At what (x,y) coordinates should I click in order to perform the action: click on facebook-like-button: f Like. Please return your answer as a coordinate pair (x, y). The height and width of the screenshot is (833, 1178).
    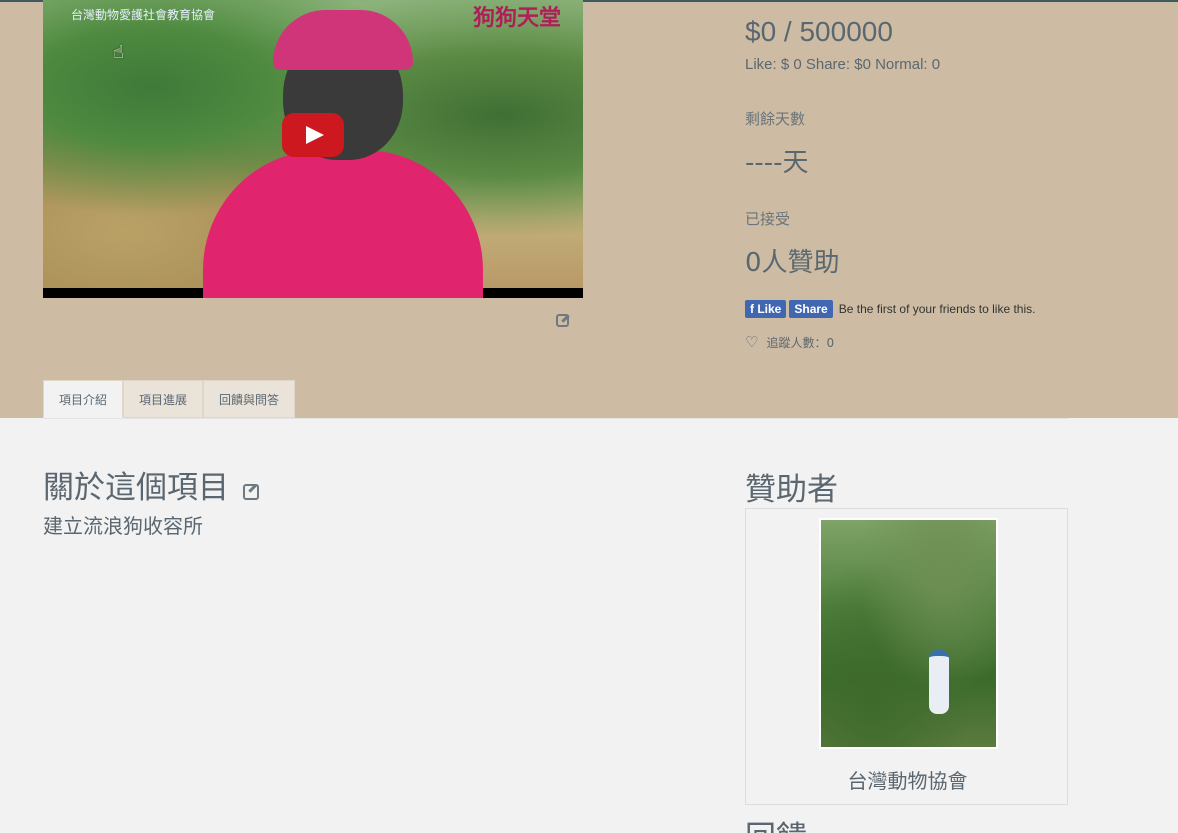
    Looking at the image, I should click on (766, 309).